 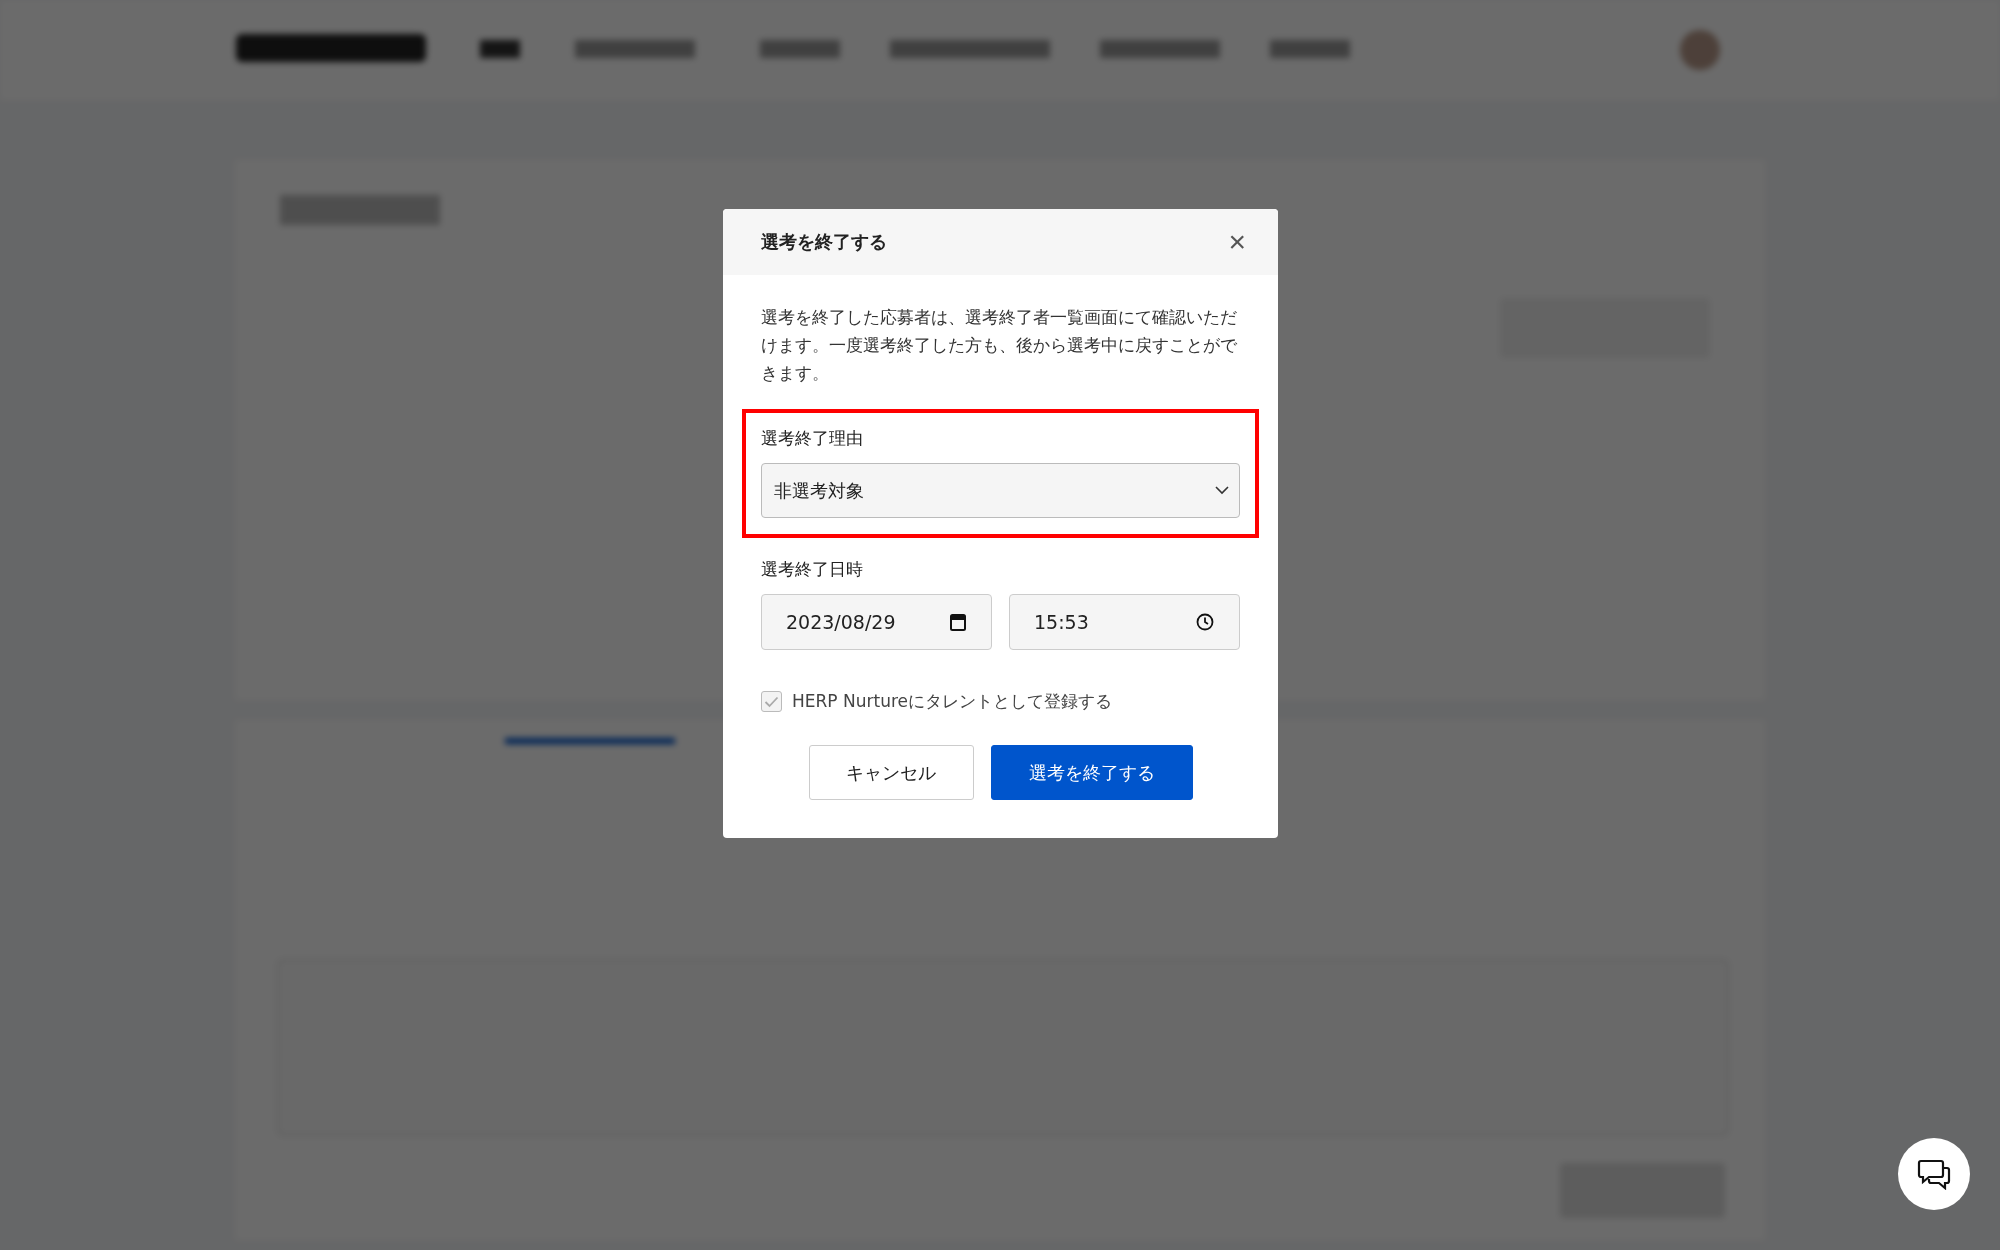 I want to click on chevron-down-icon, so click(x=1222, y=490).